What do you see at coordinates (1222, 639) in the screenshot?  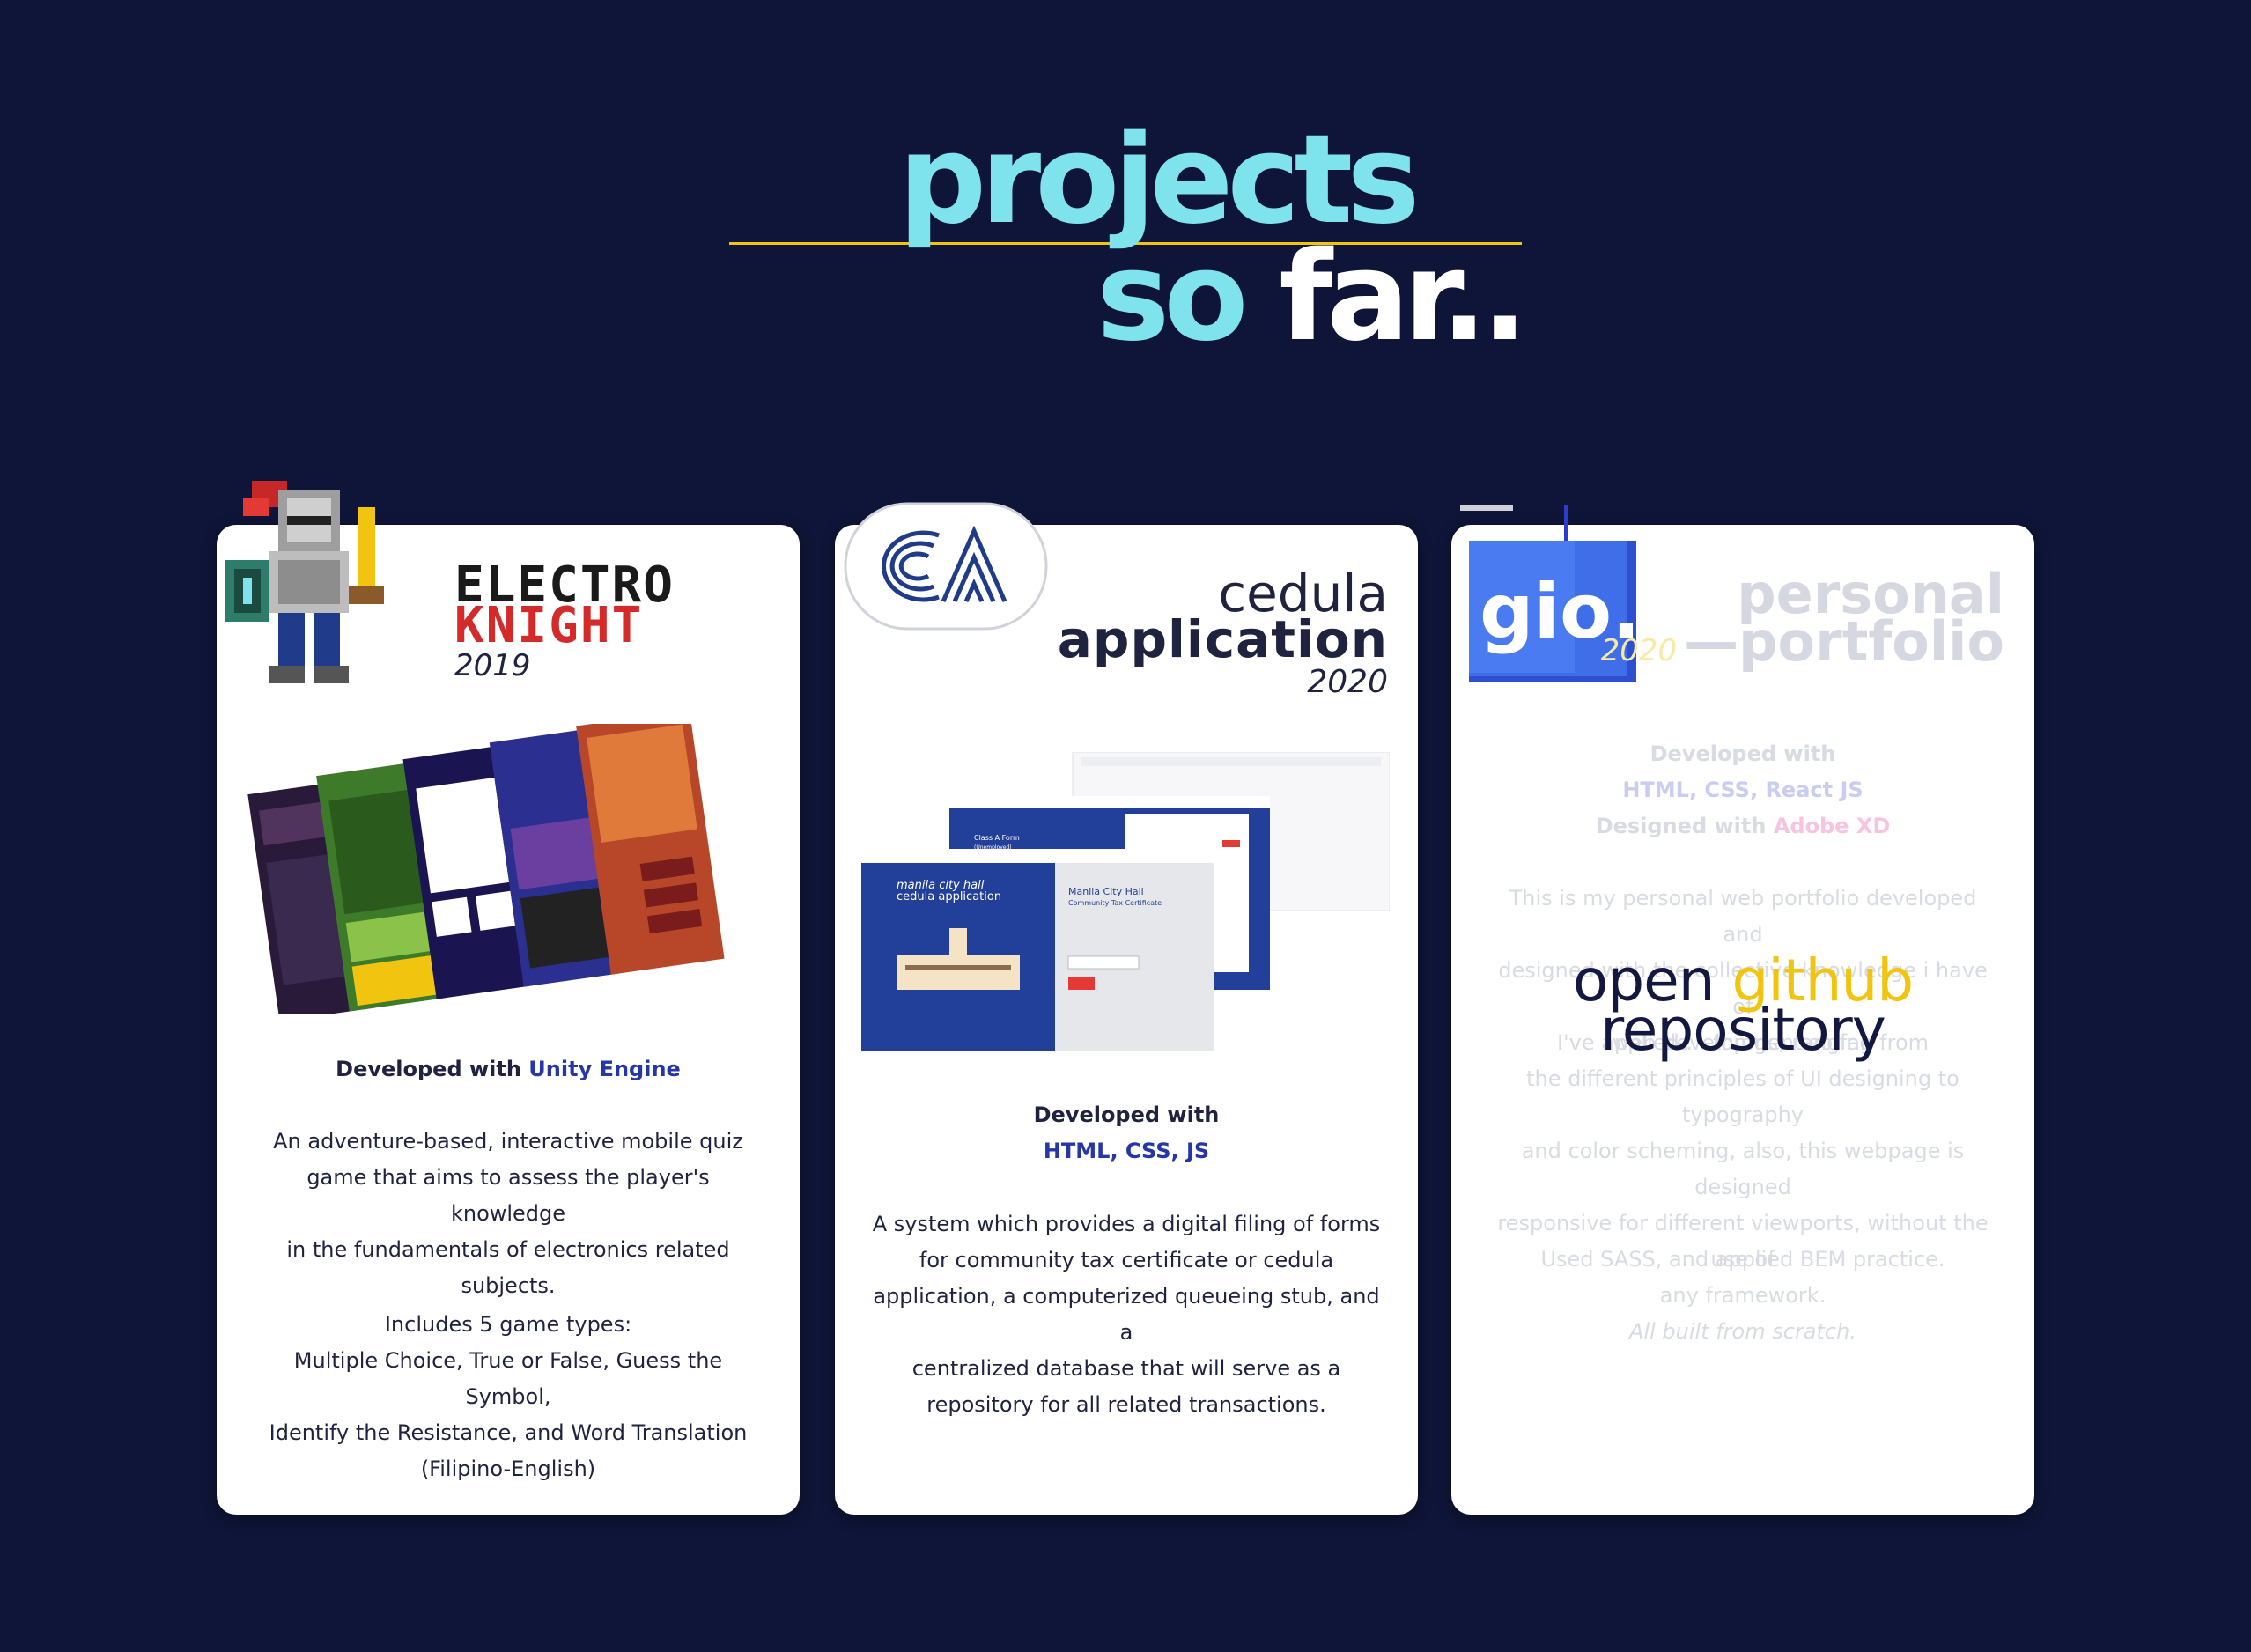 I see `title-application: application` at bounding box center [1222, 639].